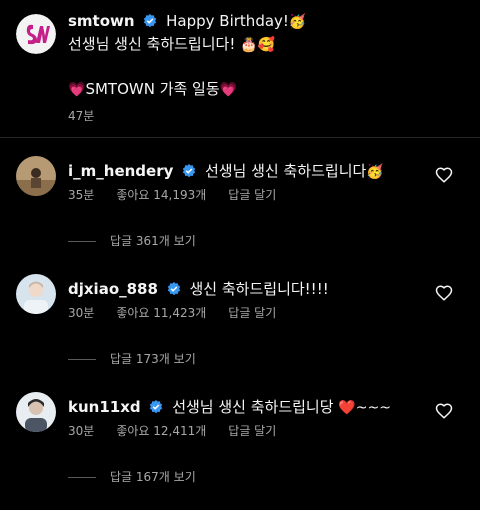  Describe the element at coordinates (104, 407) in the screenshot. I see `comment-username: kun11xd` at that location.